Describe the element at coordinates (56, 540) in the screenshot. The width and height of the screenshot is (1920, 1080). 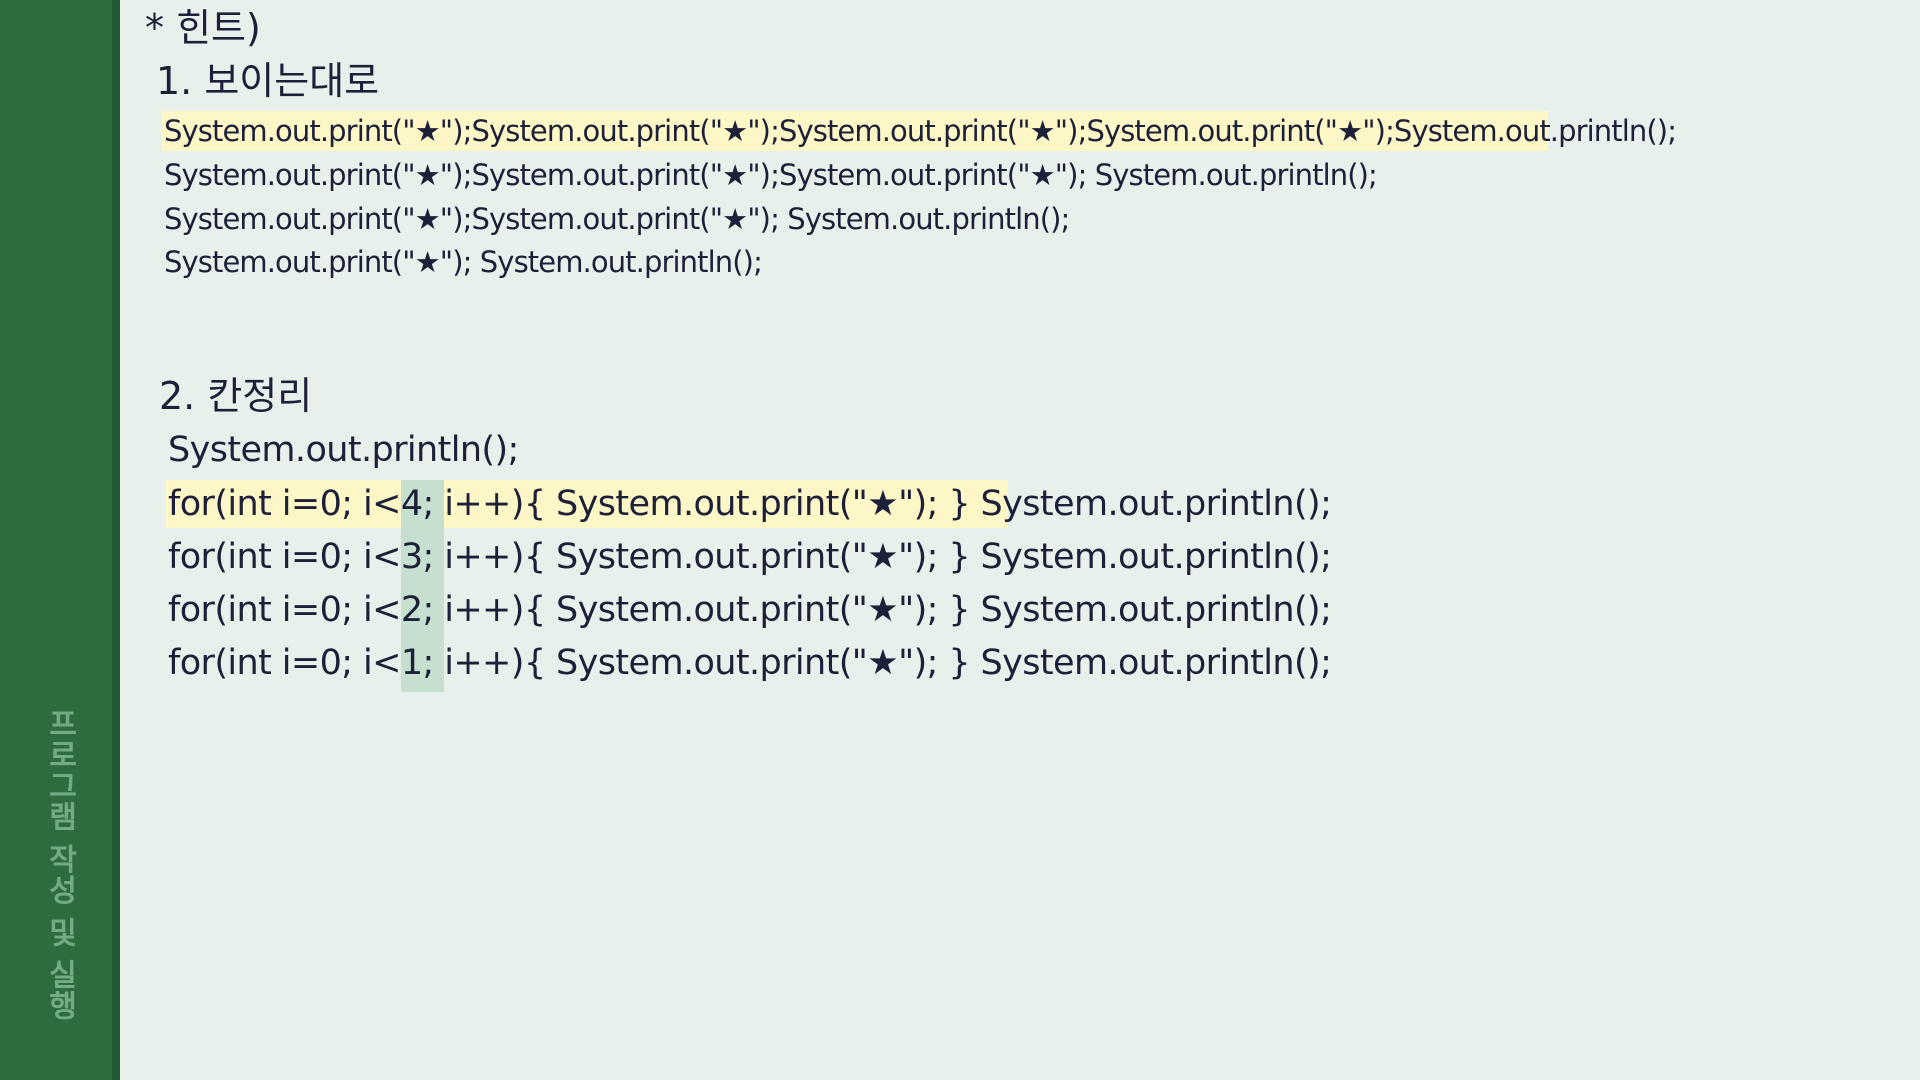
I see `sidebar: 프로그램 작성 및 실행` at that location.